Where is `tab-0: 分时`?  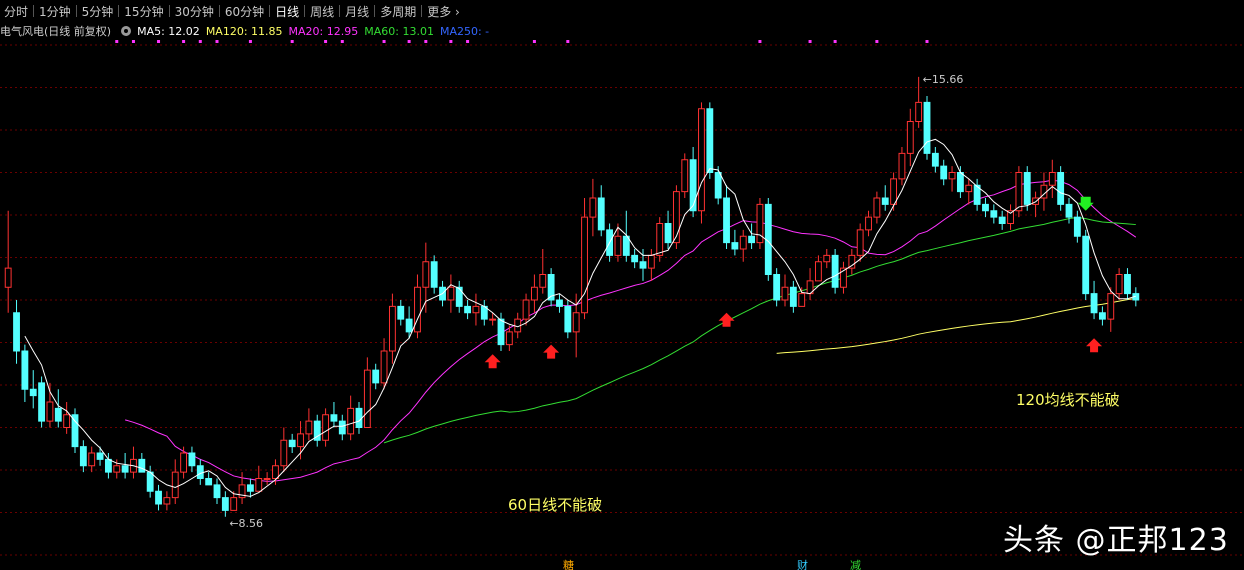 tab-0: 分时 is located at coordinates (16, 11).